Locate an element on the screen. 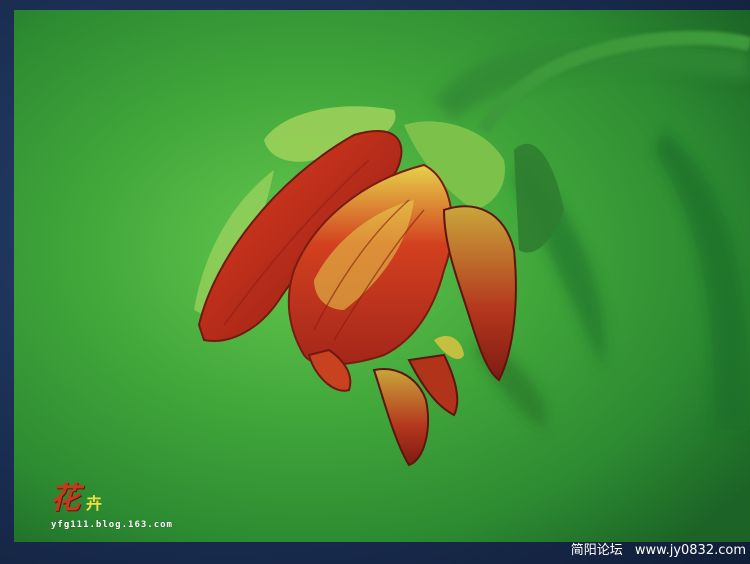 The width and height of the screenshot is (750, 564). watermark-logo: 花 卉 yfg111.blog.163.com is located at coordinates (160, 510).